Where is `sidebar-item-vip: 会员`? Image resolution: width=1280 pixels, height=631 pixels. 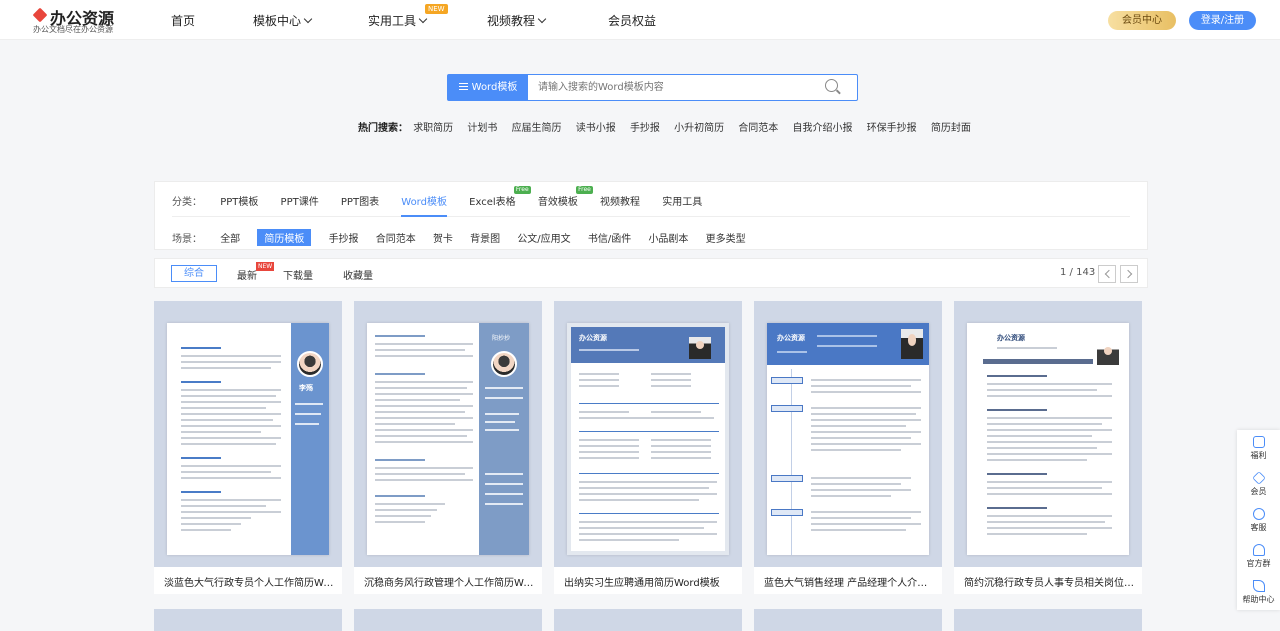
sidebar-item-vip: 会员 is located at coordinates (1258, 484).